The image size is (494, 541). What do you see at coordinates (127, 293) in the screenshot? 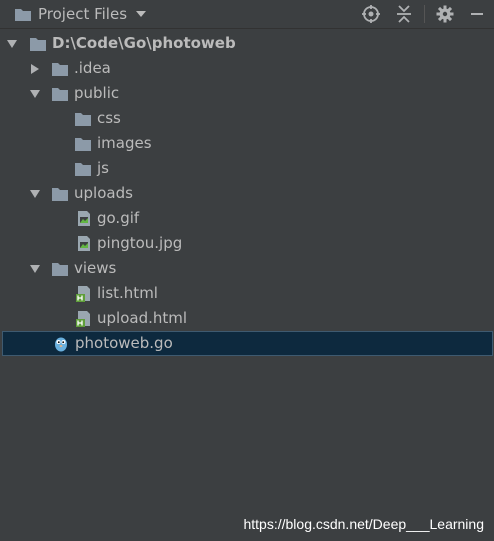
I see `tree-item-label: list.html` at bounding box center [127, 293].